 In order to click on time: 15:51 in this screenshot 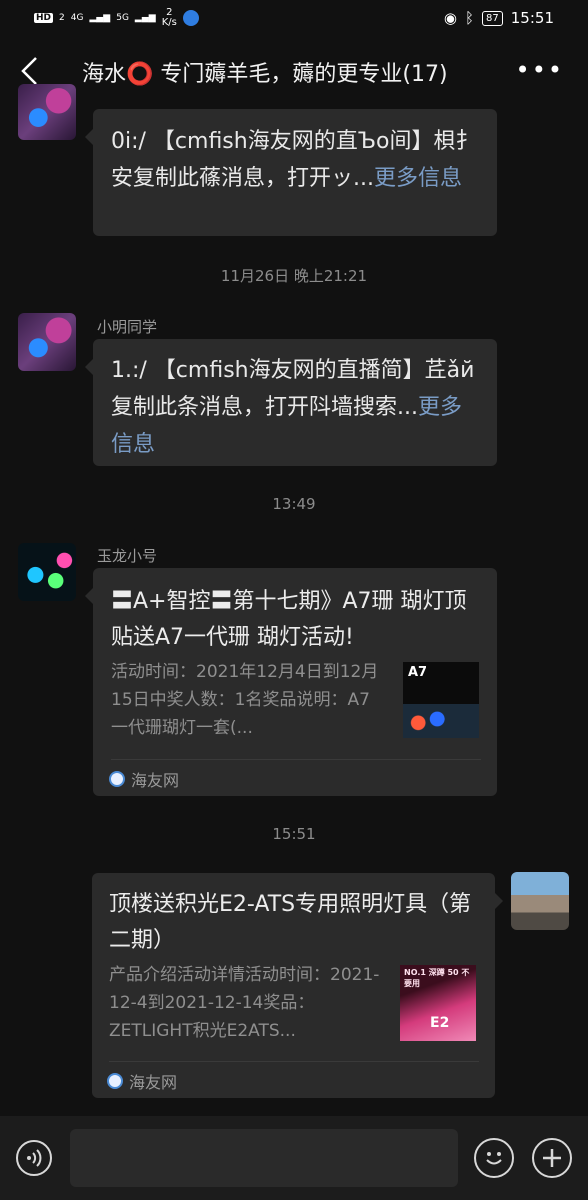, I will do `click(532, 18)`.